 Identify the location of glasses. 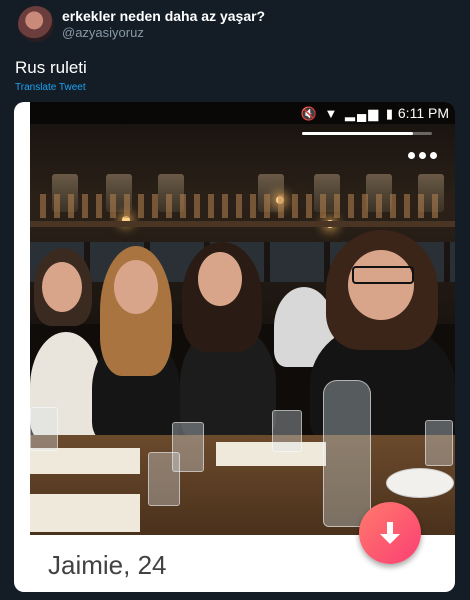
(383, 275).